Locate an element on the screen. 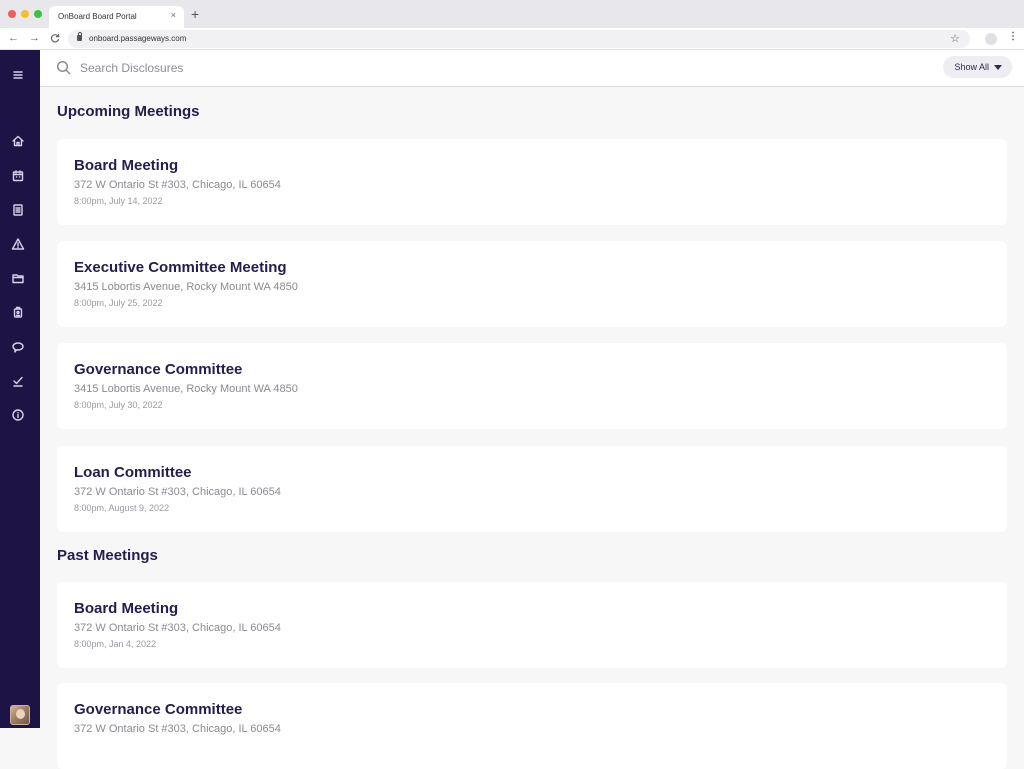 The width and height of the screenshot is (1024, 769). browser-tab-strip: OnBoard Board Portal × + is located at coordinates (512, 14).